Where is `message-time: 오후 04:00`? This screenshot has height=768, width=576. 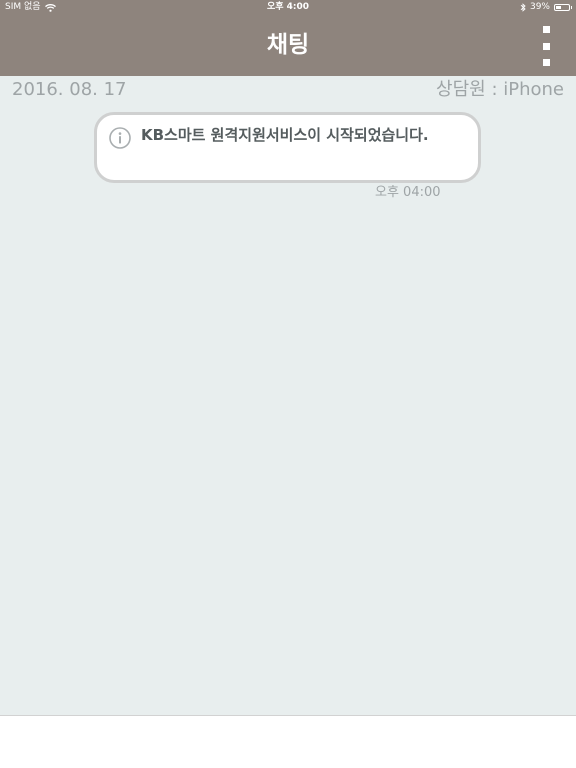
message-time: 오후 04:00 is located at coordinates (408, 192).